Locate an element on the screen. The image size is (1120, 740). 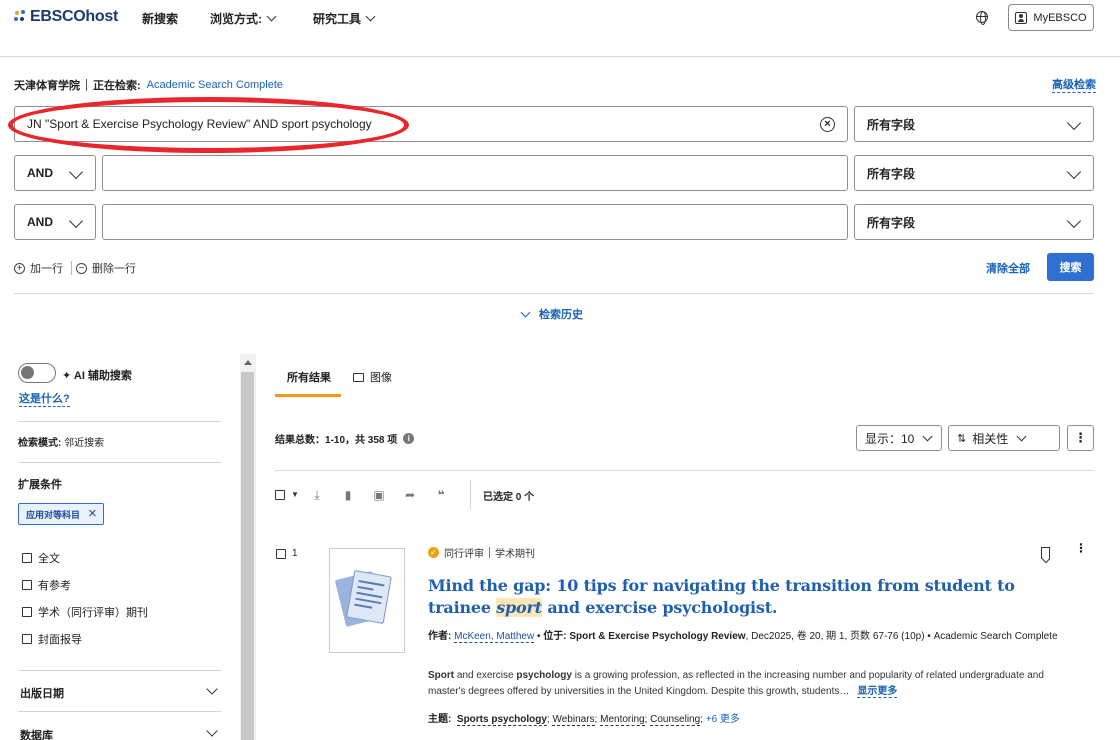
result-index: 1 is located at coordinates (295, 553).